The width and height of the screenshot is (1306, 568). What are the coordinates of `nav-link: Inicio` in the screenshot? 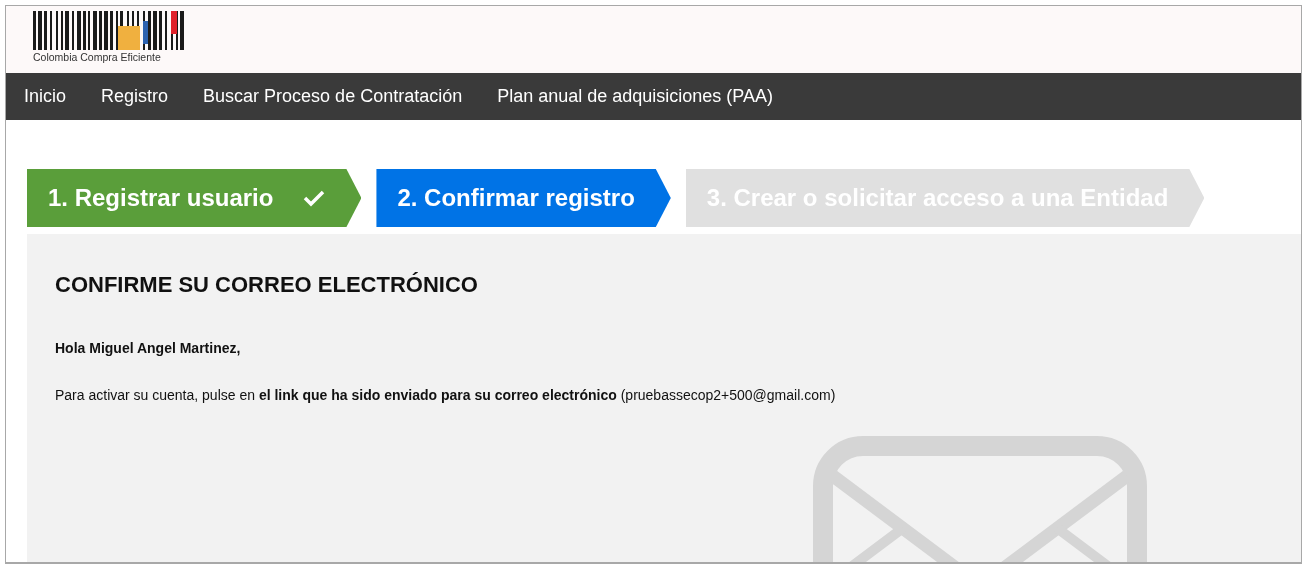 It's located at (54, 96).